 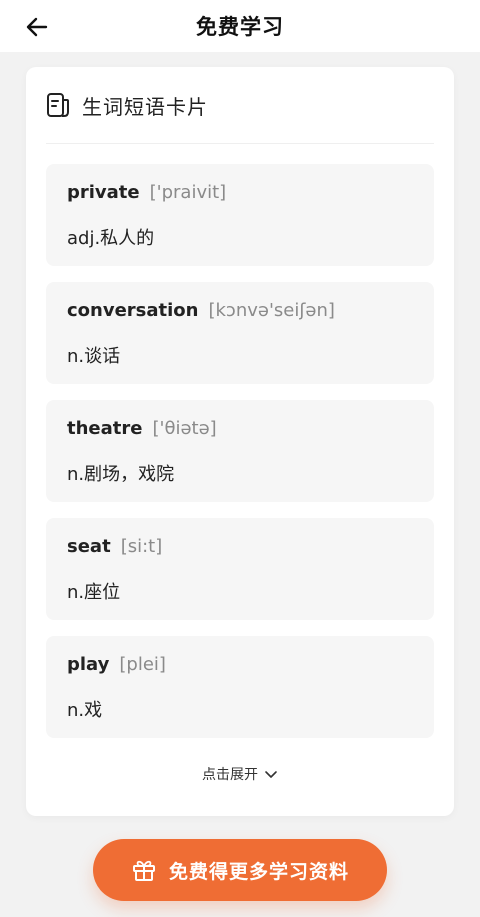 I want to click on card-title: 生词短语卡片, so click(x=145, y=106).